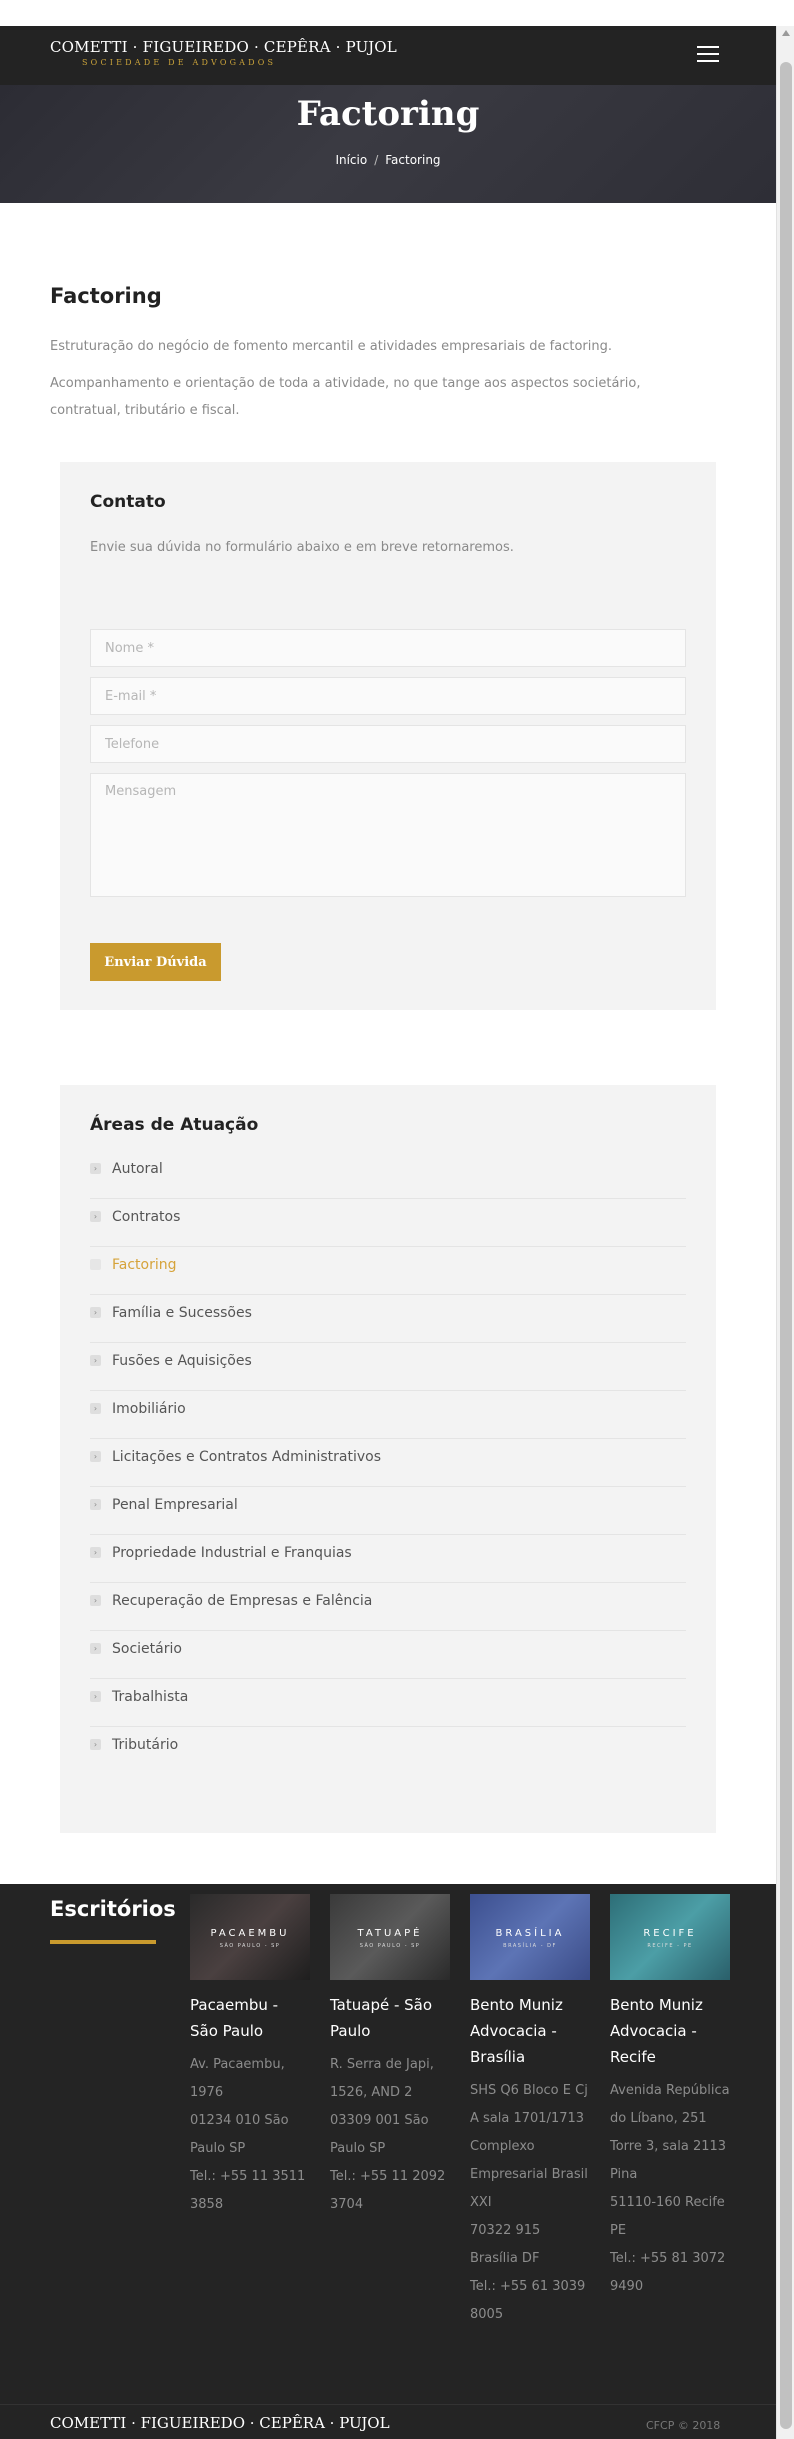 Image resolution: width=794 pixels, height=2439 pixels. What do you see at coordinates (145, 1745) in the screenshot?
I see `area-link: Tributário` at bounding box center [145, 1745].